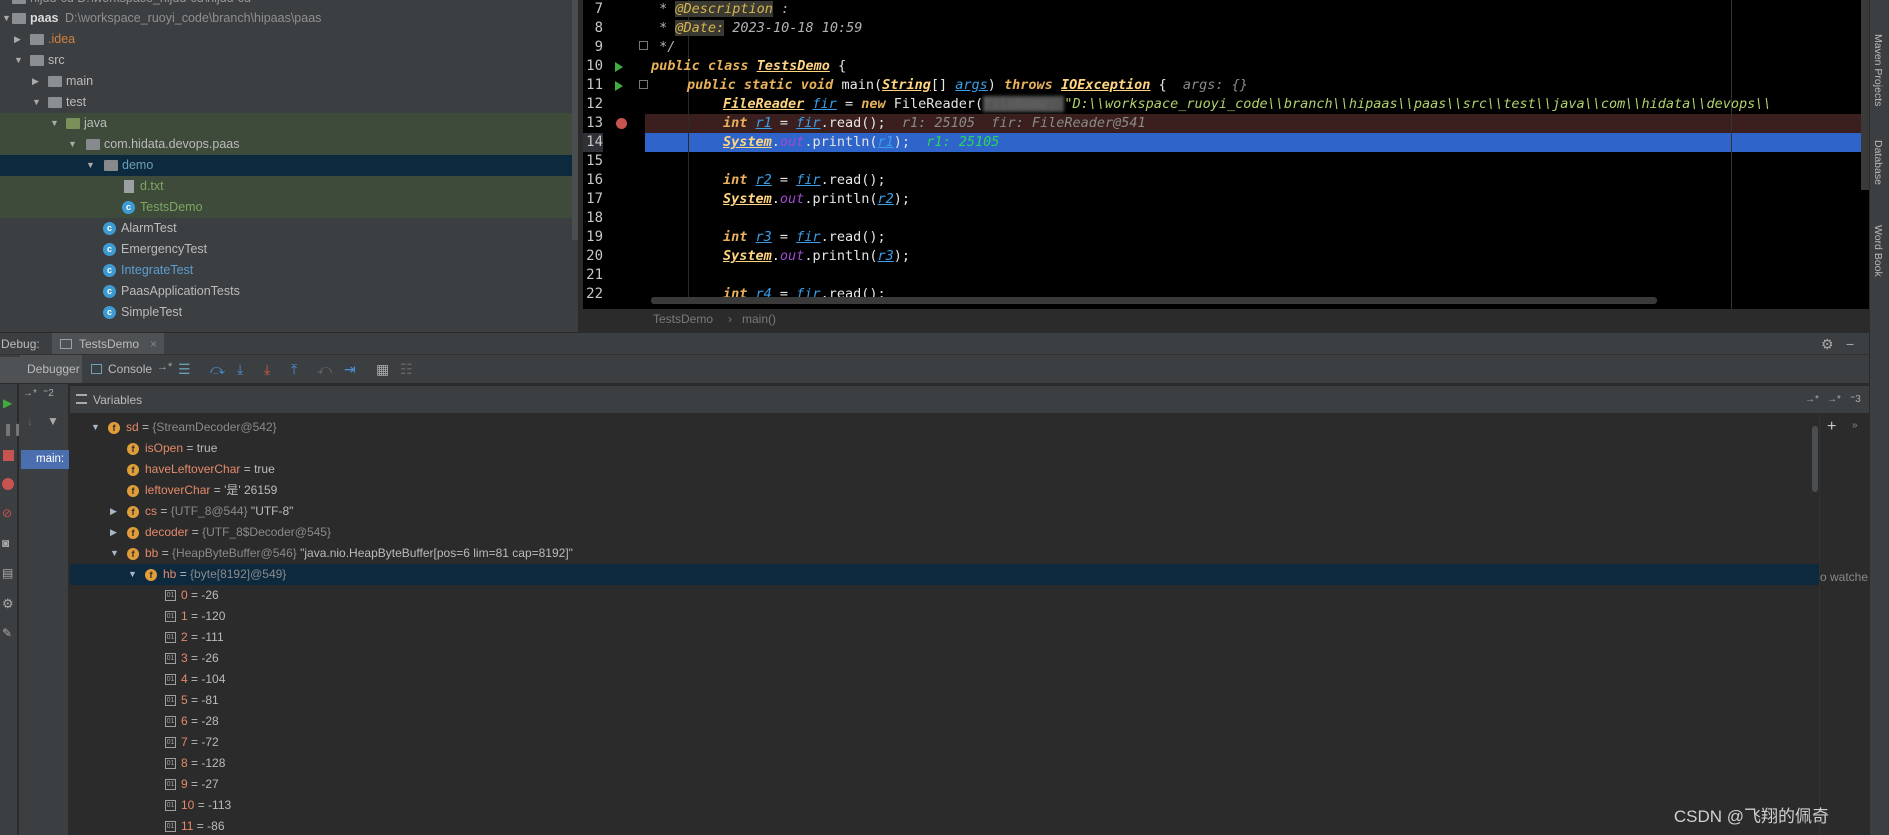 Image resolution: width=1889 pixels, height=835 pixels. What do you see at coordinates (944, 637) in the screenshot?
I see `array-element-row: 01 2 = -111` at bounding box center [944, 637].